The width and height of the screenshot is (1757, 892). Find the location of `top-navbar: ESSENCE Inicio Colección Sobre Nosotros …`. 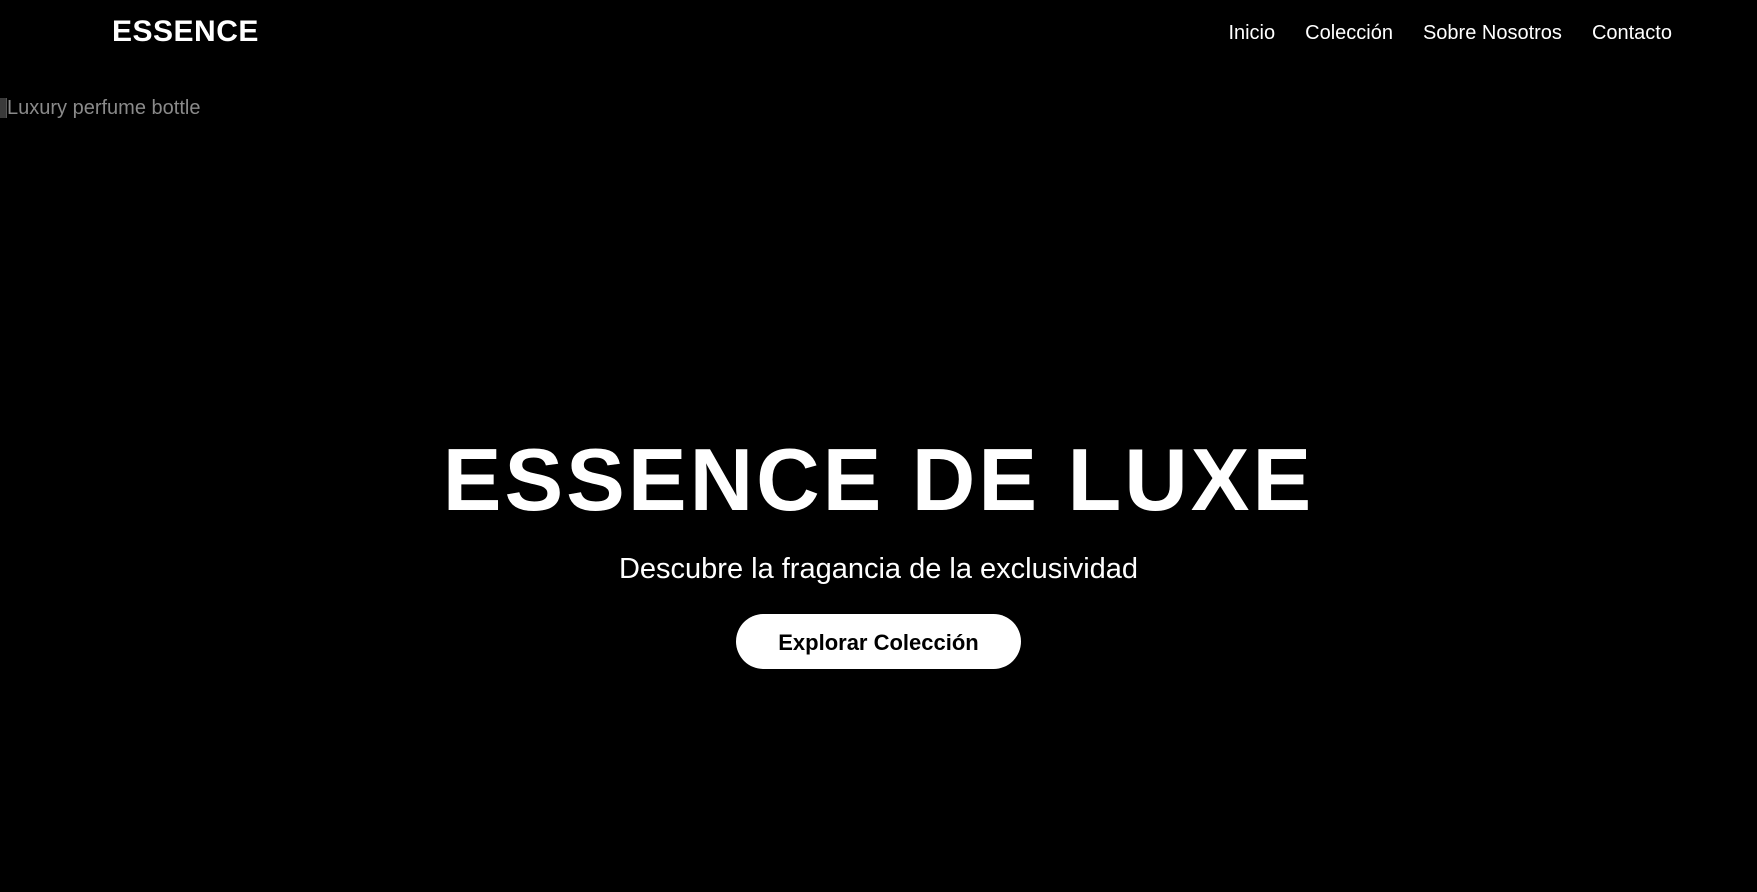

top-navbar: ESSENCE Inicio Colección Sobre Nosotros … is located at coordinates (878, 33).